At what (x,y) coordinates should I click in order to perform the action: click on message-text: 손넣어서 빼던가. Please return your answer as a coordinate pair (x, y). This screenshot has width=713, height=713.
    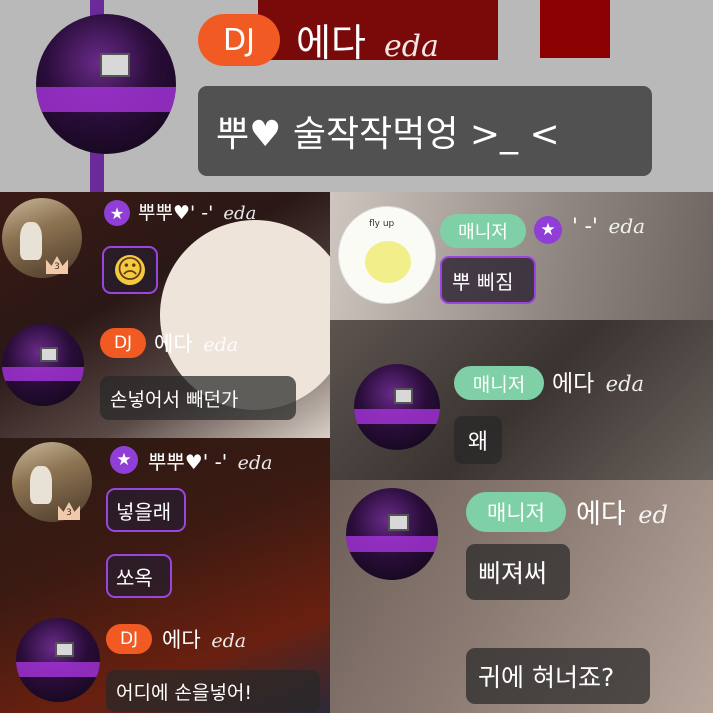
    Looking at the image, I should click on (174, 399).